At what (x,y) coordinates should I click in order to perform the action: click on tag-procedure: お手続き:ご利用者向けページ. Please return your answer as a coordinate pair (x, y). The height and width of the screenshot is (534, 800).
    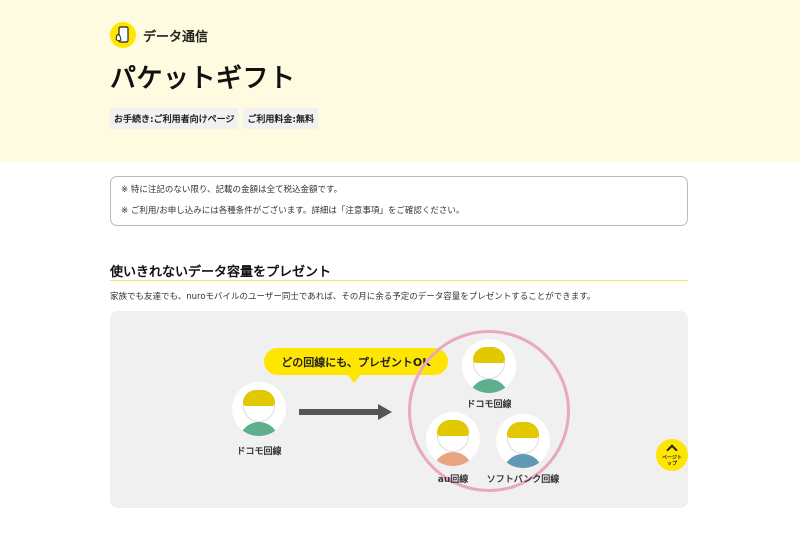
    Looking at the image, I should click on (174, 118).